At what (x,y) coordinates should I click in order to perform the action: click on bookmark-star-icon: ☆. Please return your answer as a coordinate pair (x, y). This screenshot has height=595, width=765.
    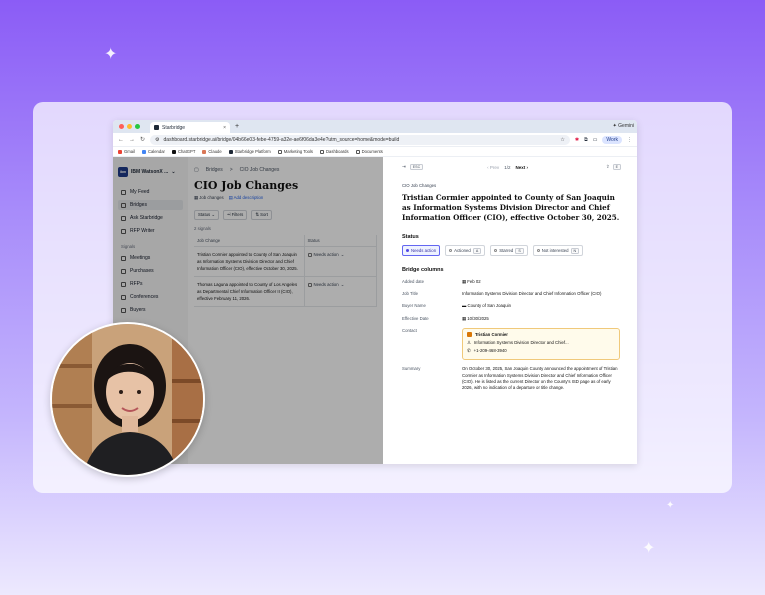
    Looking at the image, I should click on (562, 140).